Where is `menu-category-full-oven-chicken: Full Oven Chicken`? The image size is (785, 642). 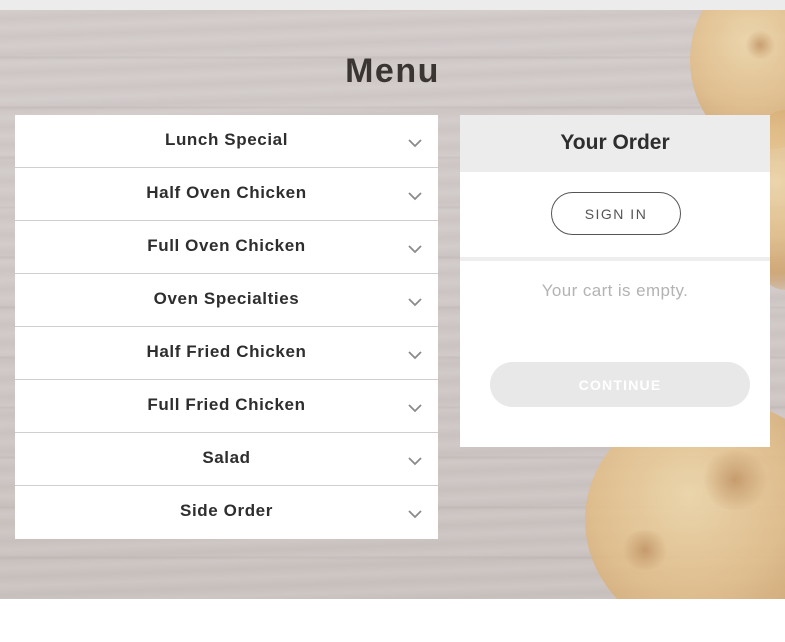
menu-category-full-oven-chicken: Full Oven Chicken is located at coordinates (226, 247).